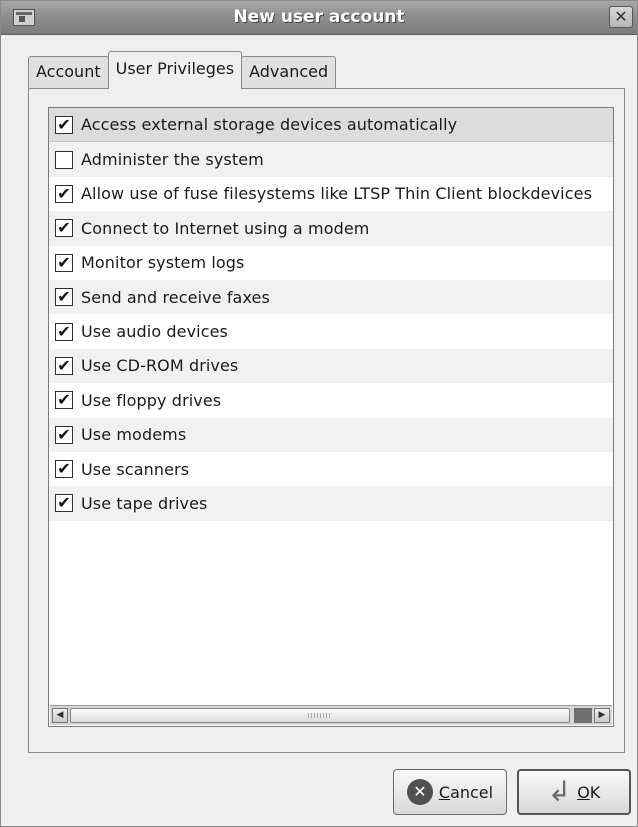 The height and width of the screenshot is (827, 638). What do you see at coordinates (595, 792) in the screenshot?
I see `ok-label-rest: K` at bounding box center [595, 792].